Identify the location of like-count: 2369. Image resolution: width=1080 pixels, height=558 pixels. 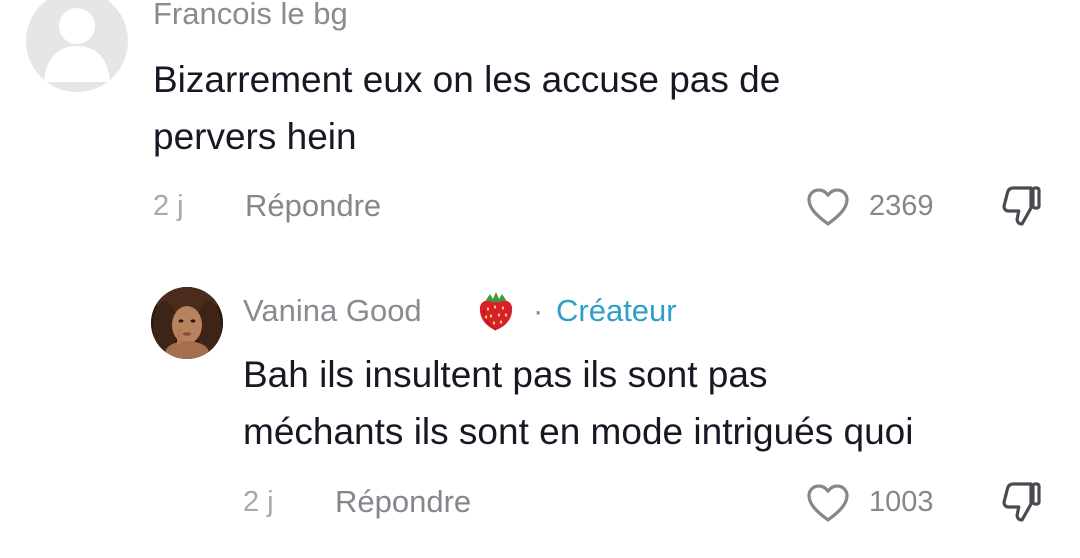
(901, 206).